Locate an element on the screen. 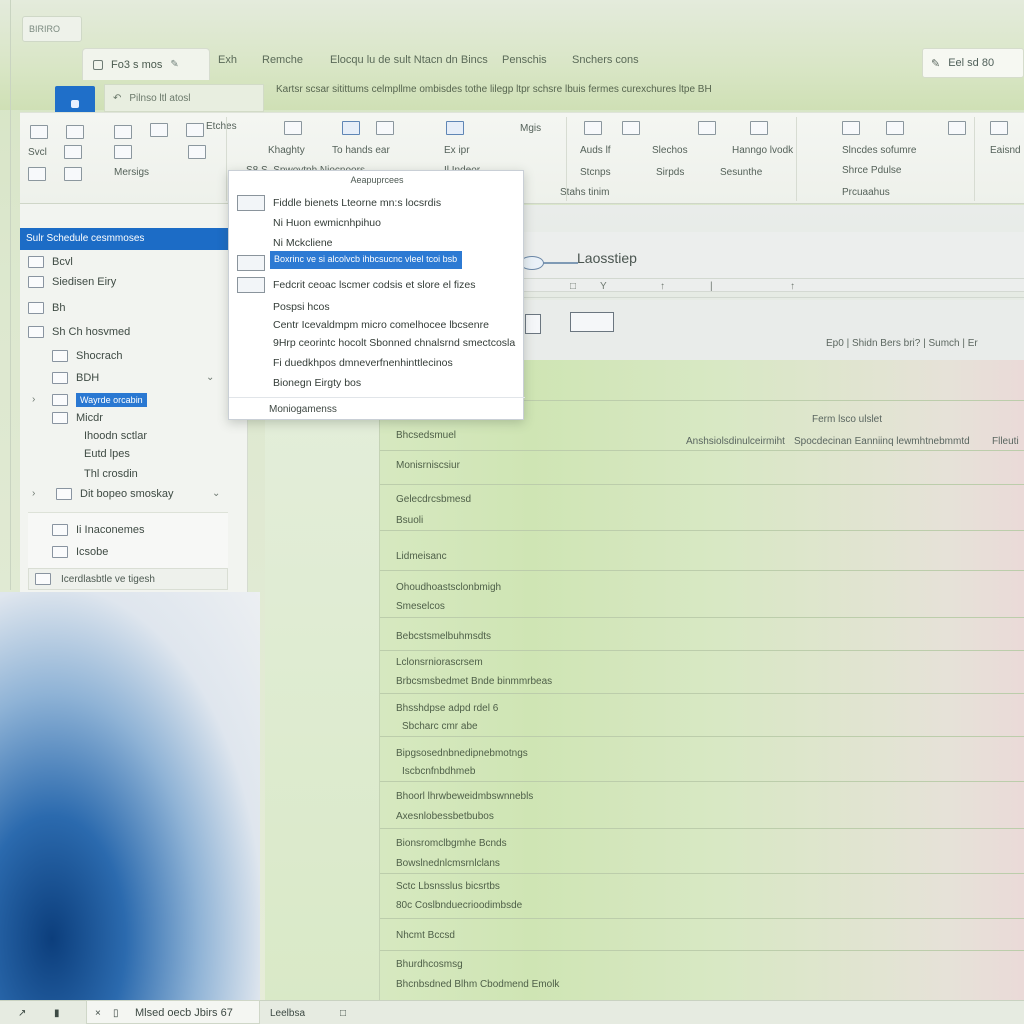  ribbon-label-khaghty: Khaghty is located at coordinates (286, 150).